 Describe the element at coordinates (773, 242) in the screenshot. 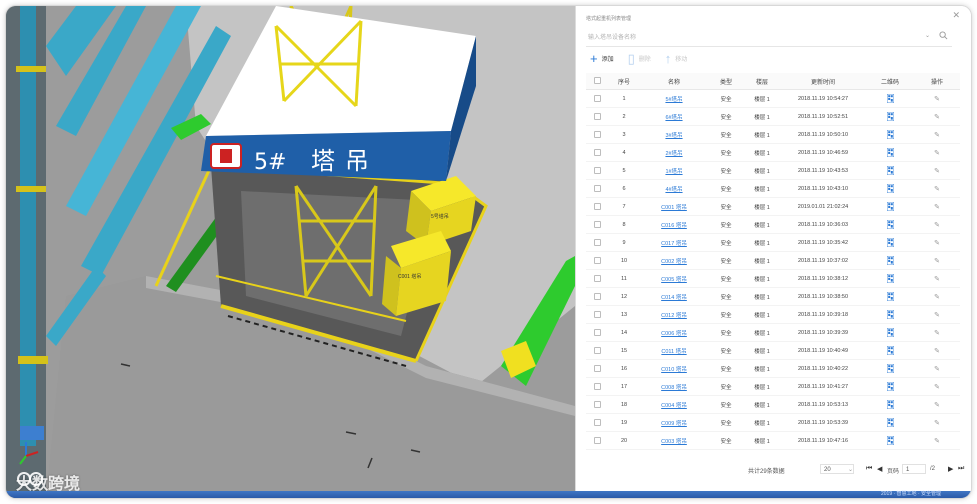

I see `table-row: 9 C017 塔吊 安全 楼层 1 2018.11.19 10:35:42 ✎` at that location.